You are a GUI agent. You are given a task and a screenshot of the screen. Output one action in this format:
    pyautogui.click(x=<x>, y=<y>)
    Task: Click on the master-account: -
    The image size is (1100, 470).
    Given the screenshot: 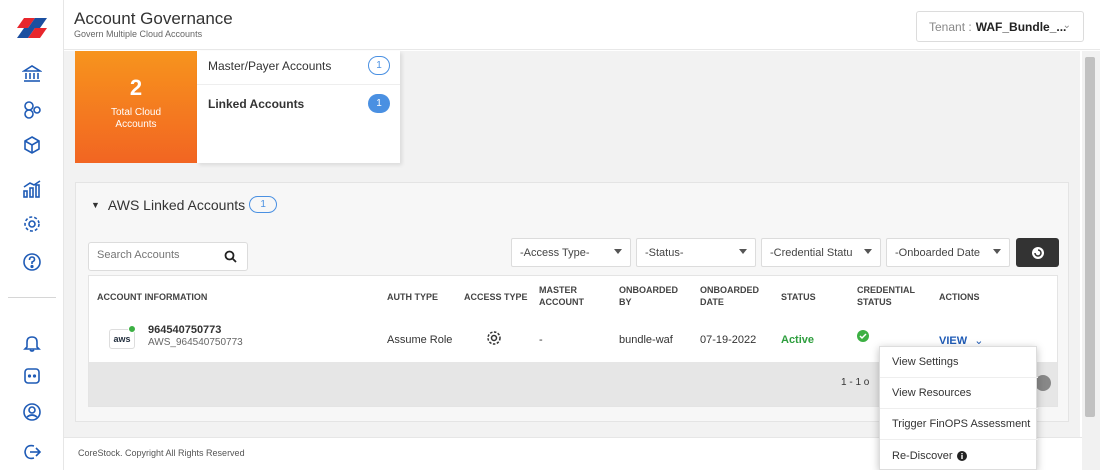 What is the action you would take?
    pyautogui.click(x=541, y=340)
    